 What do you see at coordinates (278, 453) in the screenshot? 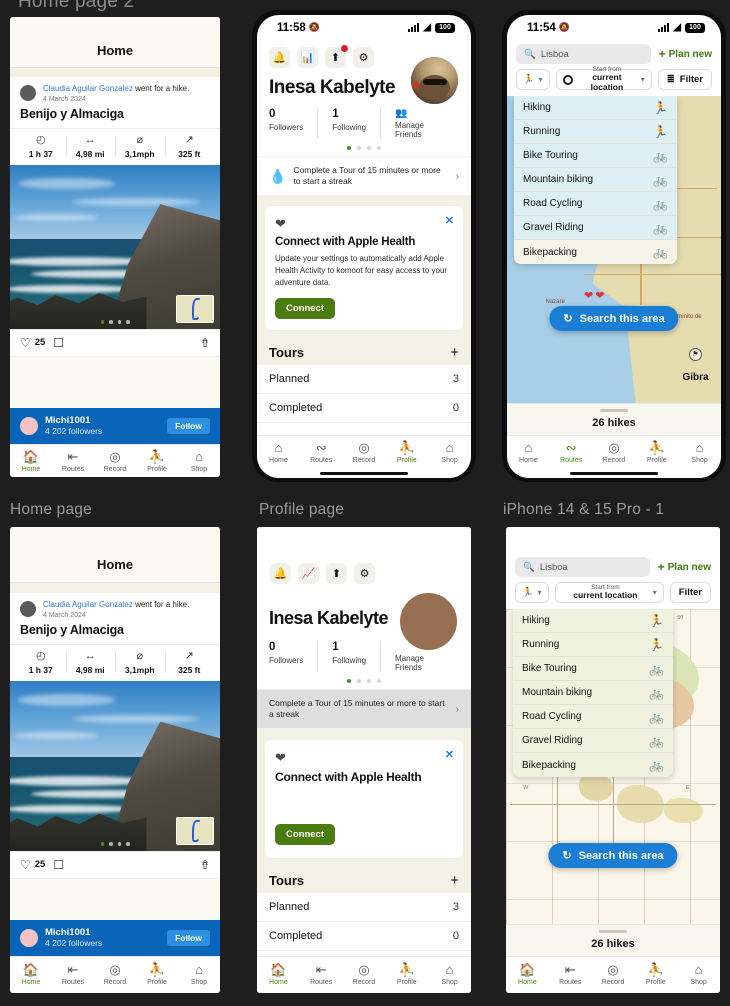
I see `tab-home: ⌂ Home` at bounding box center [278, 453].